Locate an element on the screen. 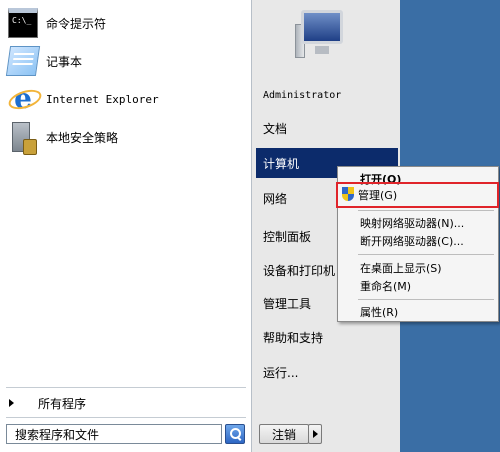 Image resolution: width=500 pixels, height=452 pixels. right-item-help-support: 帮助和支持 is located at coordinates (327, 337).